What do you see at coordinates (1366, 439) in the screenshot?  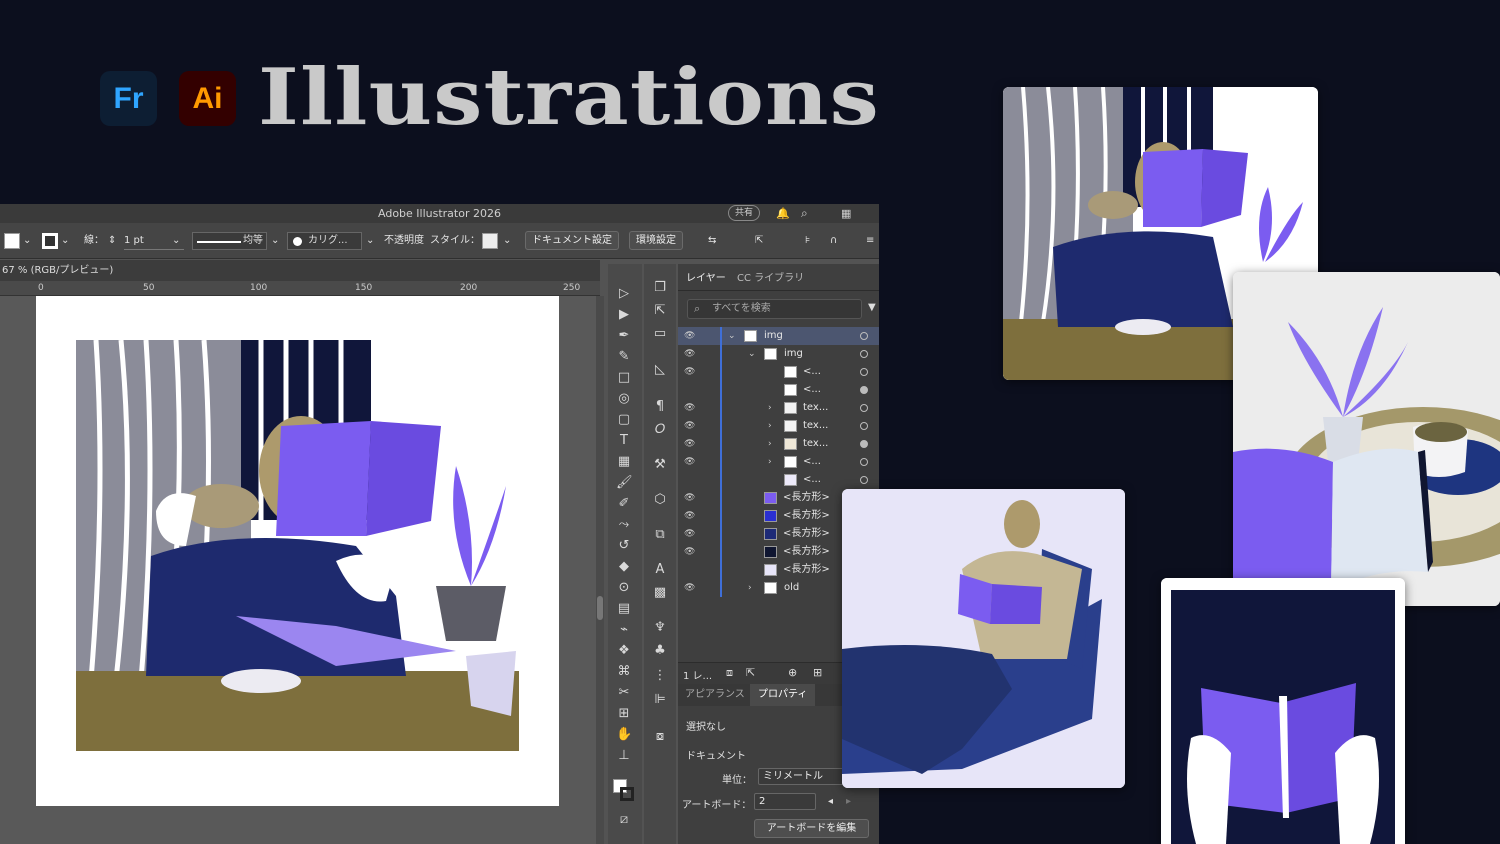 I see `illustration-card-book-coffee` at bounding box center [1366, 439].